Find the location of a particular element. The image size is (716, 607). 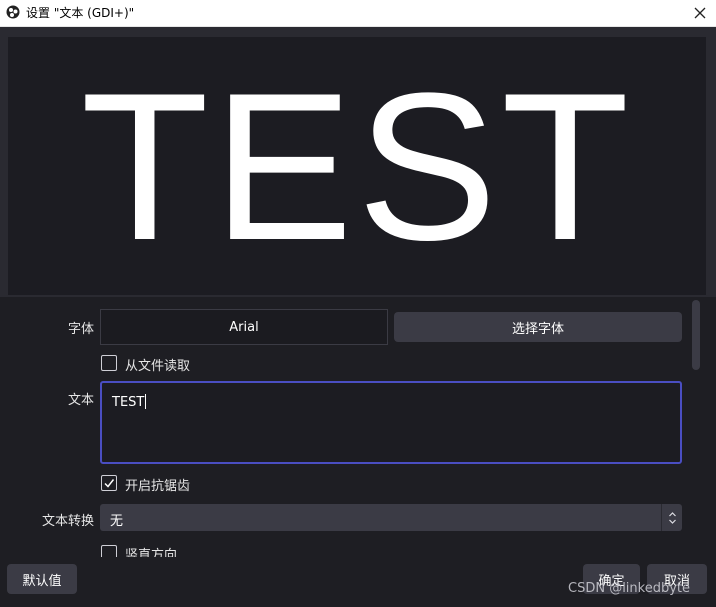

watermark: CSDN @linkedbyte is located at coordinates (629, 588).